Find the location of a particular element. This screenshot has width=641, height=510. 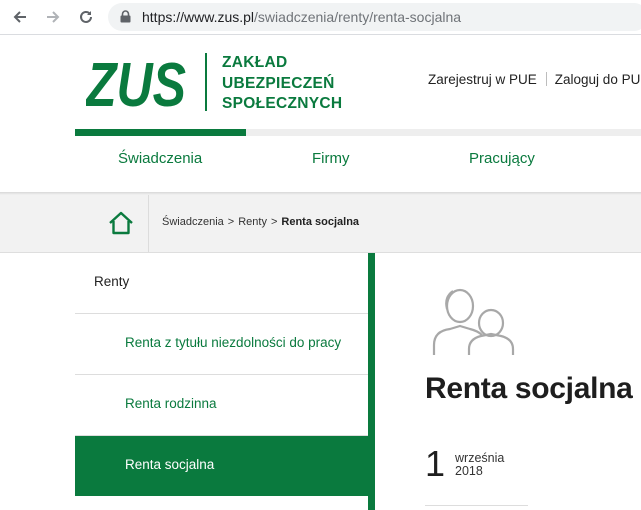

side-menu-item-label: Renta z tytułu niezdolności do pracy is located at coordinates (233, 342).